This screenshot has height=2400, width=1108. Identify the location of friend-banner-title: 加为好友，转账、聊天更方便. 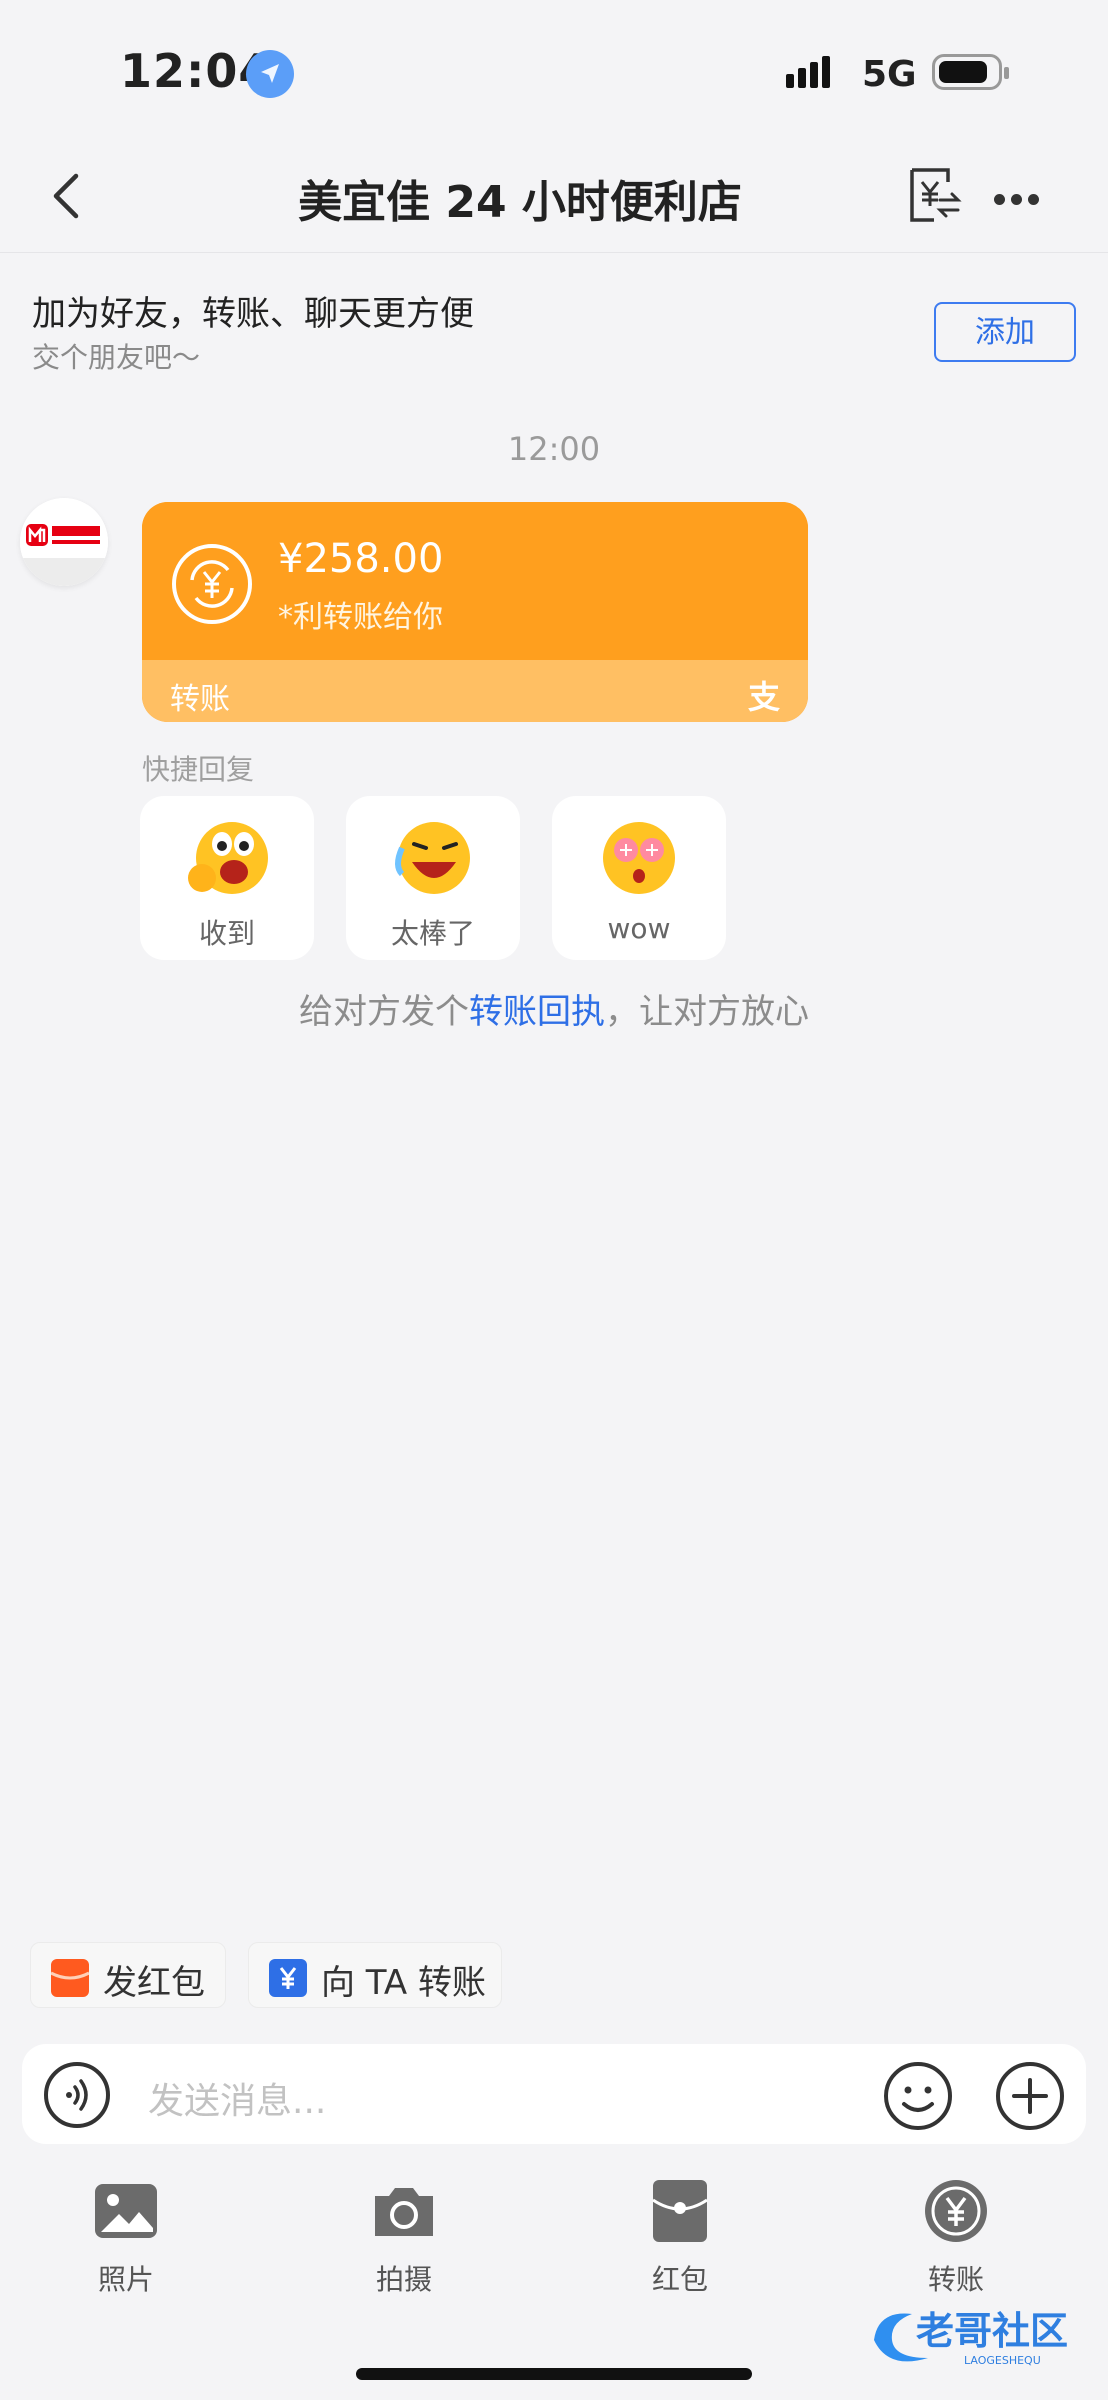
(253, 314).